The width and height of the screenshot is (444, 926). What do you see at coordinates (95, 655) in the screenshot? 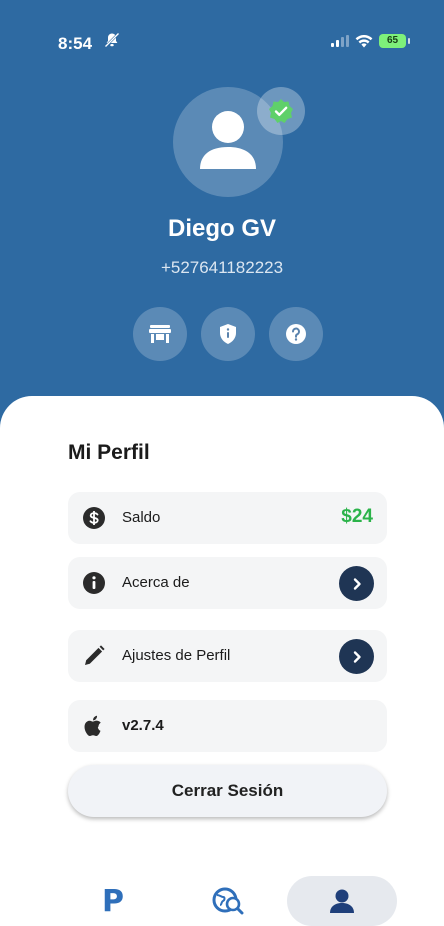
I see `pencil-icon` at bounding box center [95, 655].